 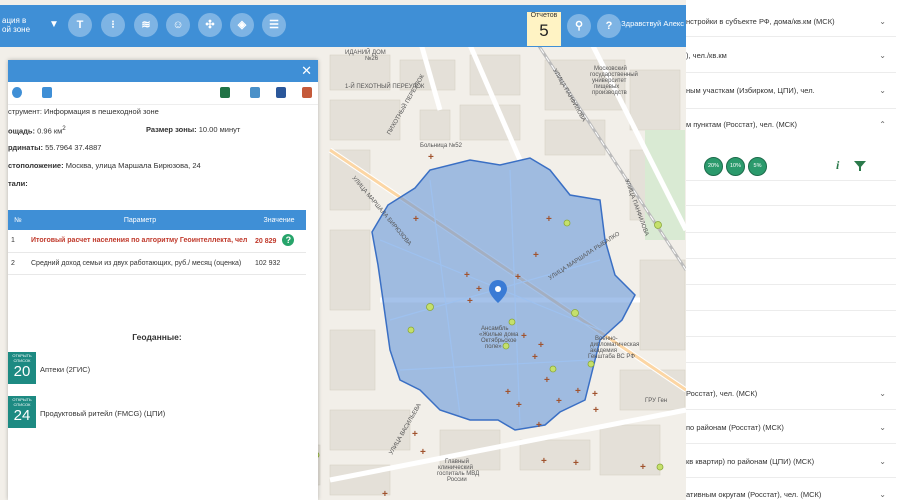 I want to click on user-greeting: Здравствуй Алекс, so click(x=642, y=23).